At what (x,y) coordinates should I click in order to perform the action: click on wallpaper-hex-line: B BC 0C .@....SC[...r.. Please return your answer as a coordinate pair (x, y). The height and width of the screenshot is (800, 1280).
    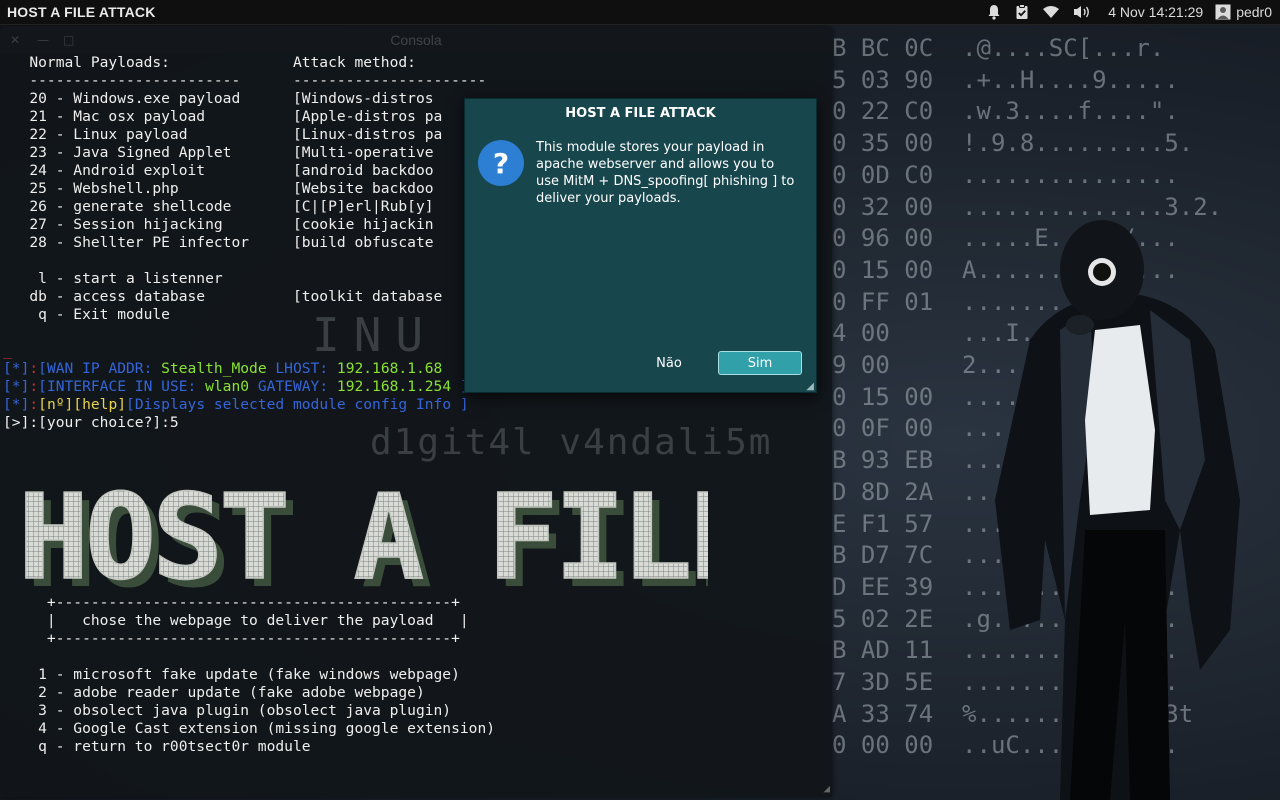
    Looking at the image, I should click on (998, 48).